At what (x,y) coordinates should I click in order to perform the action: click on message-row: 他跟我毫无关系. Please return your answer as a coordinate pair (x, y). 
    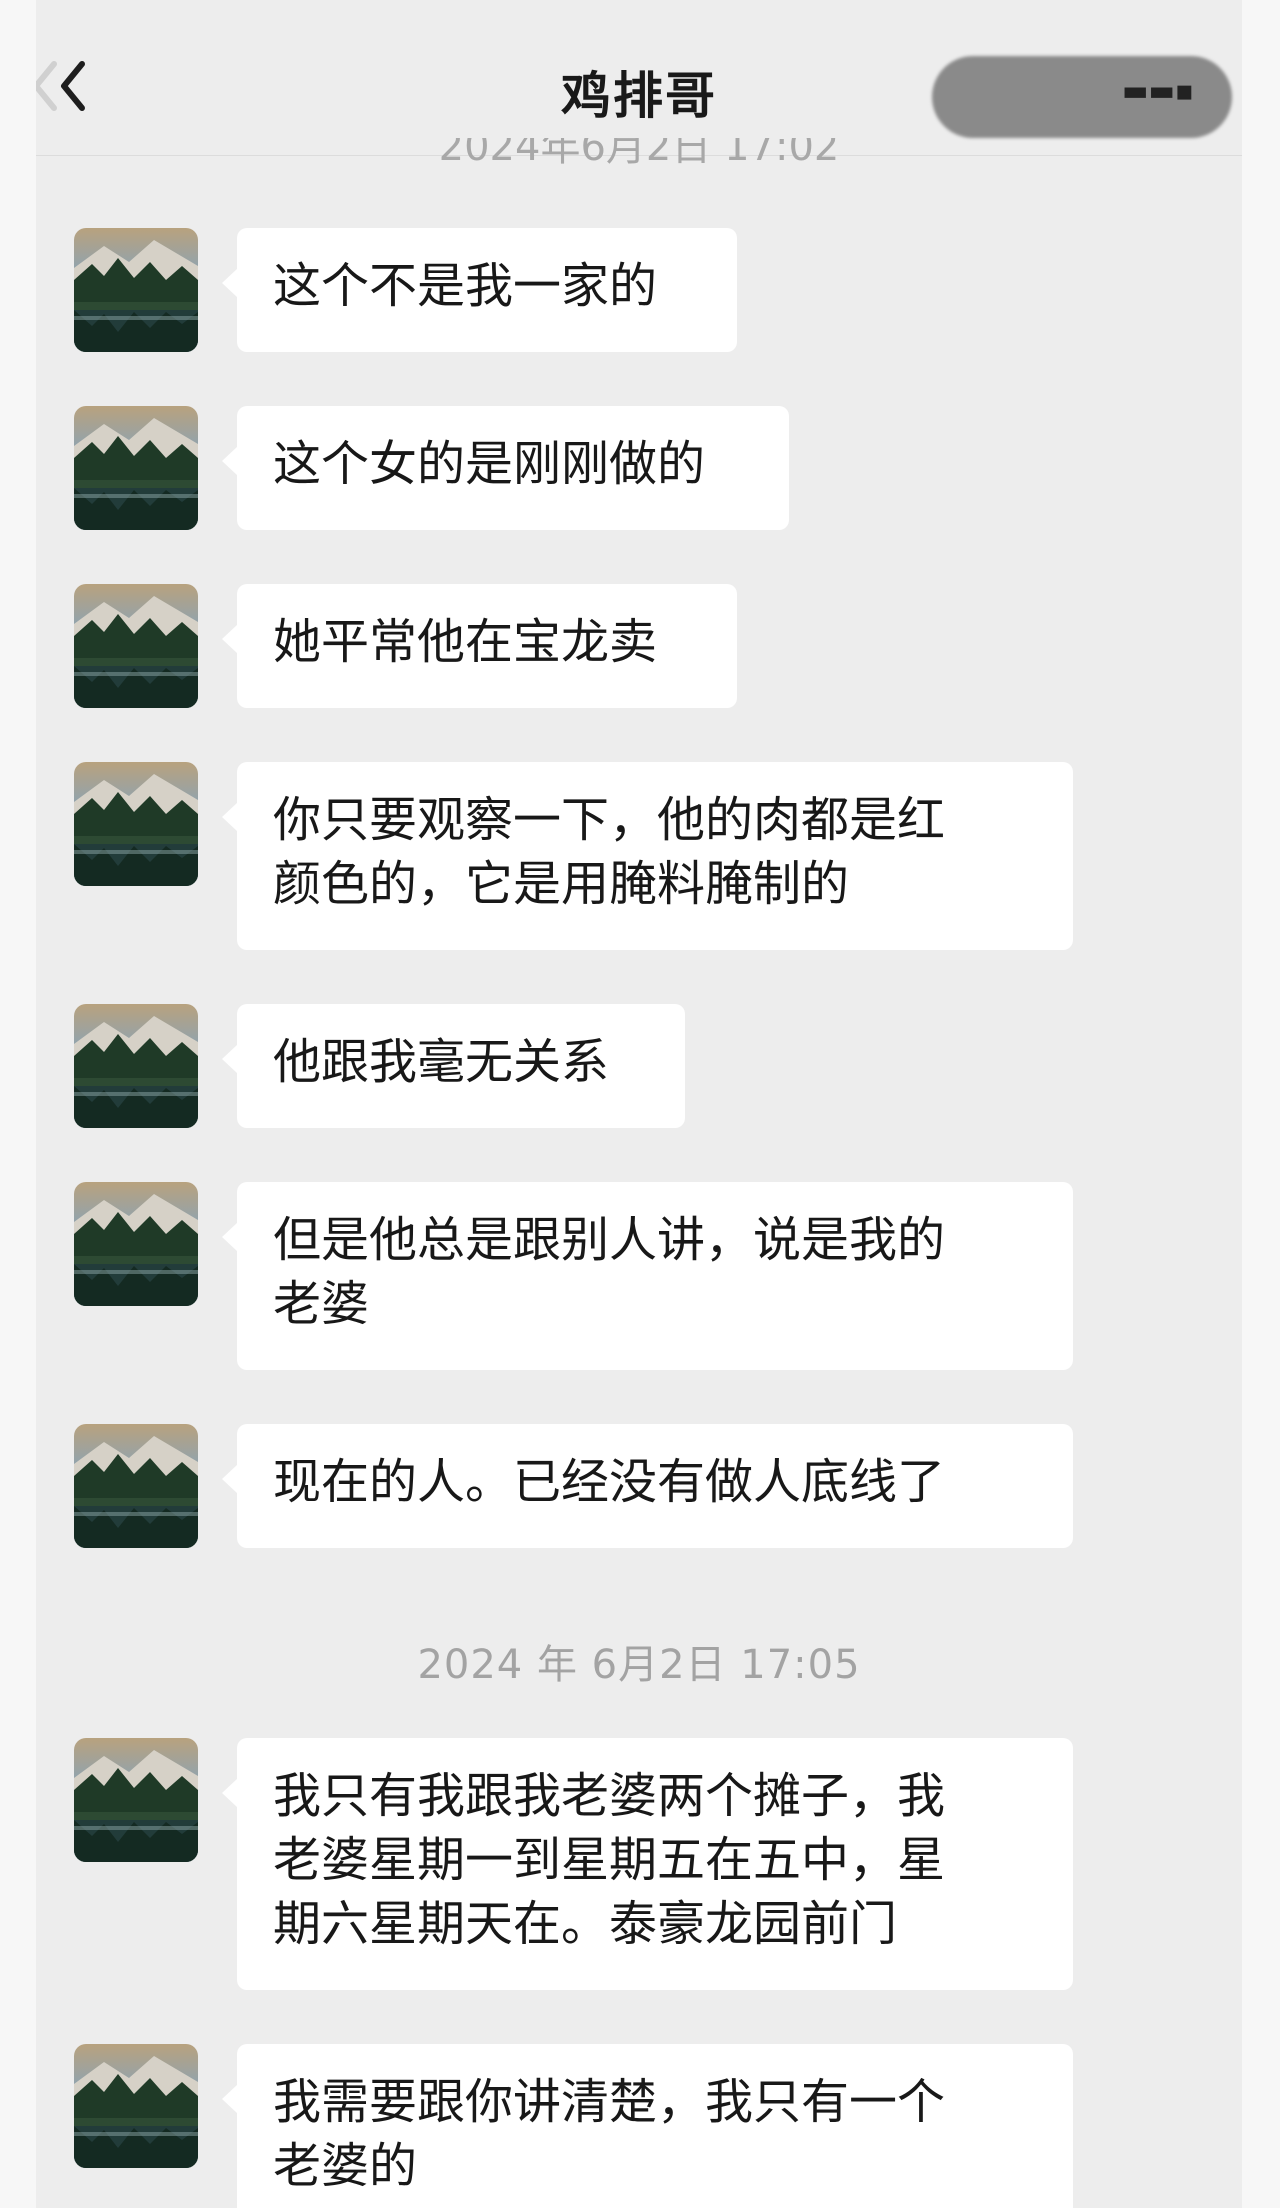
    Looking at the image, I should click on (639, 1066).